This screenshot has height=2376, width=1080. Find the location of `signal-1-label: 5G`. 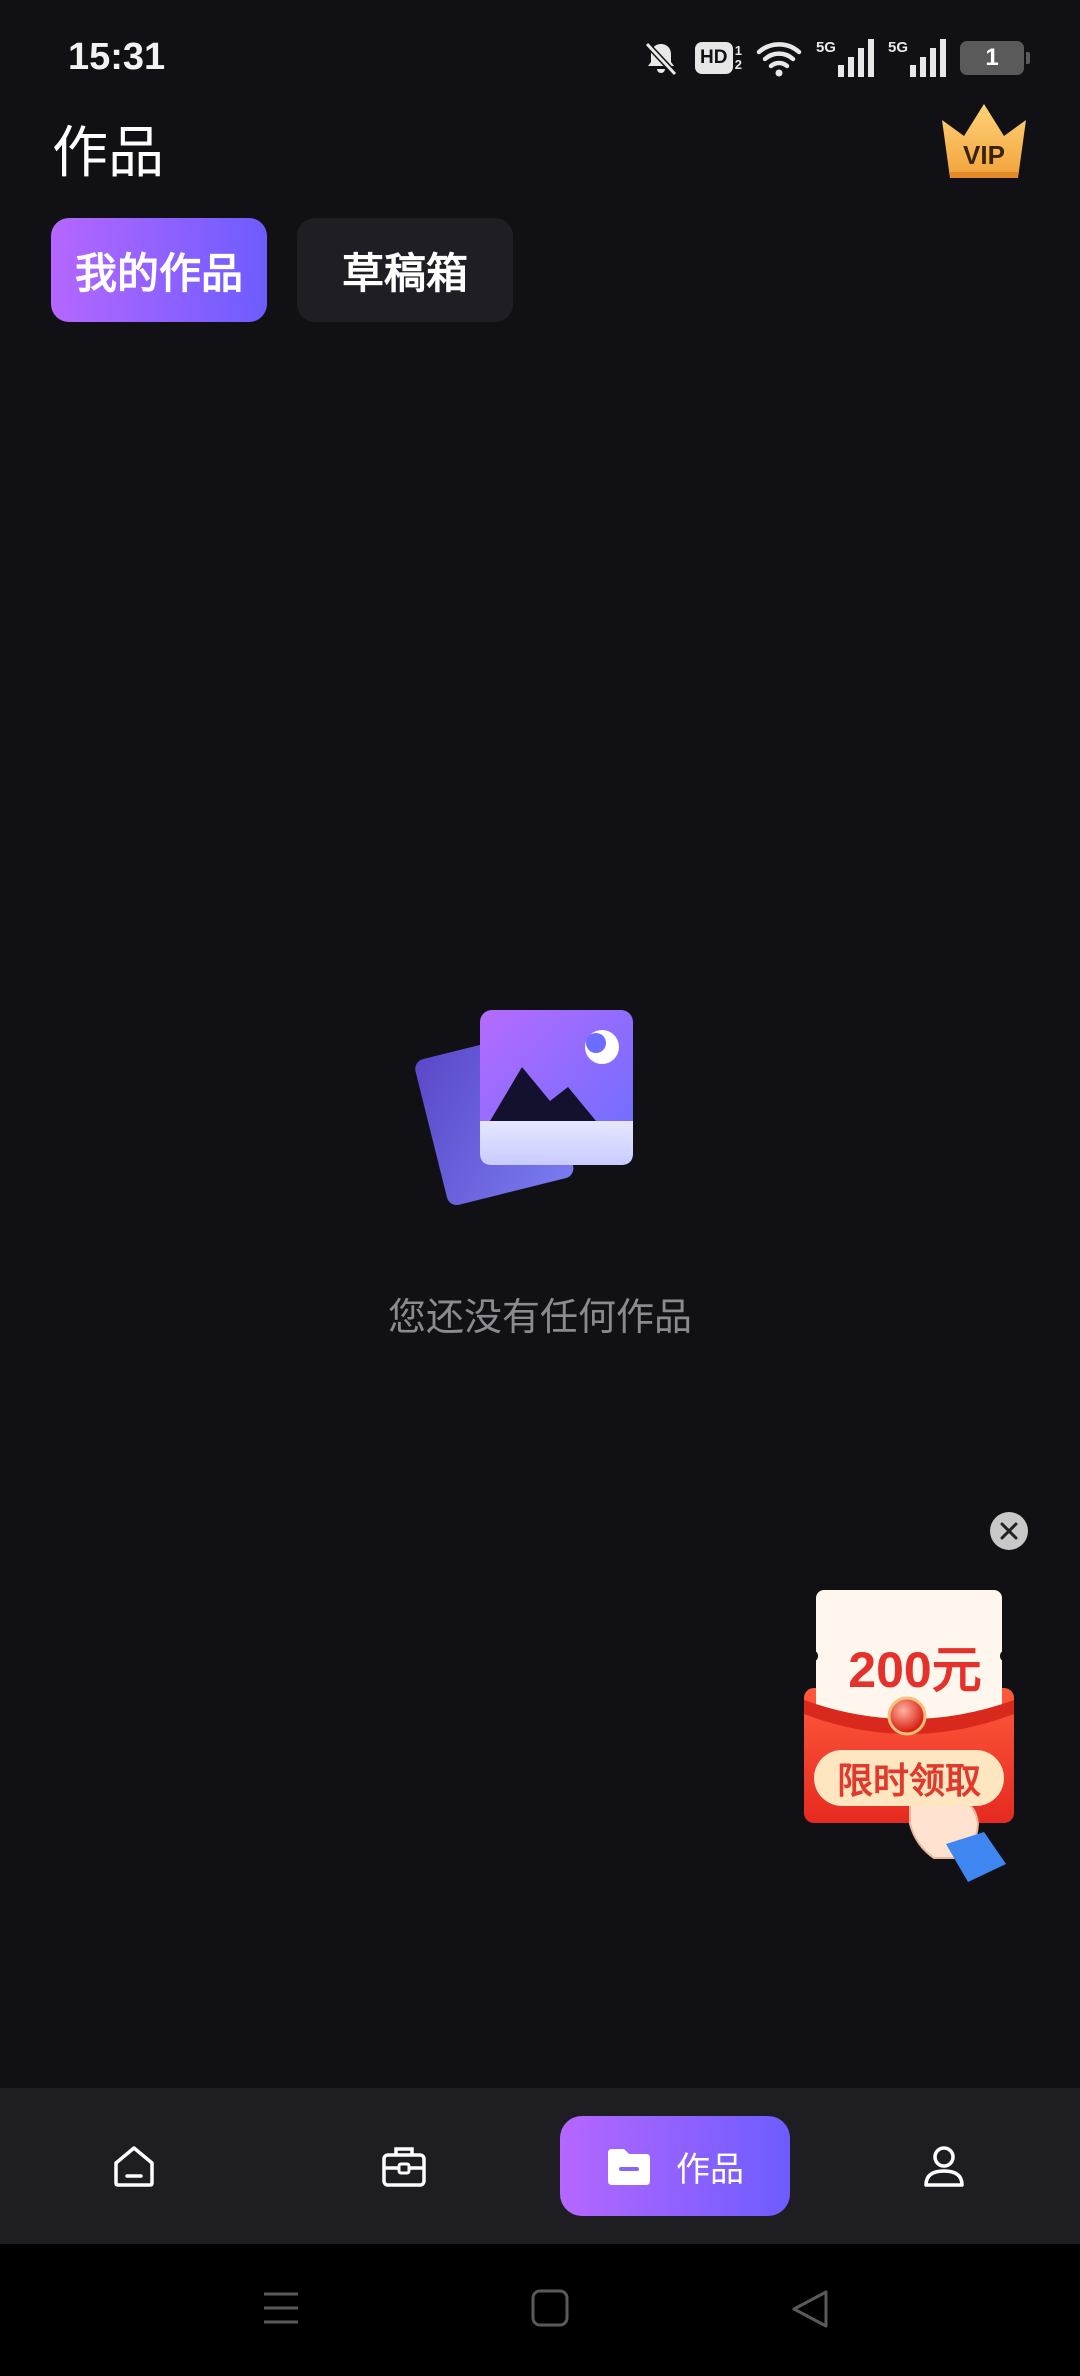

signal-1-label: 5G is located at coordinates (825, 47).